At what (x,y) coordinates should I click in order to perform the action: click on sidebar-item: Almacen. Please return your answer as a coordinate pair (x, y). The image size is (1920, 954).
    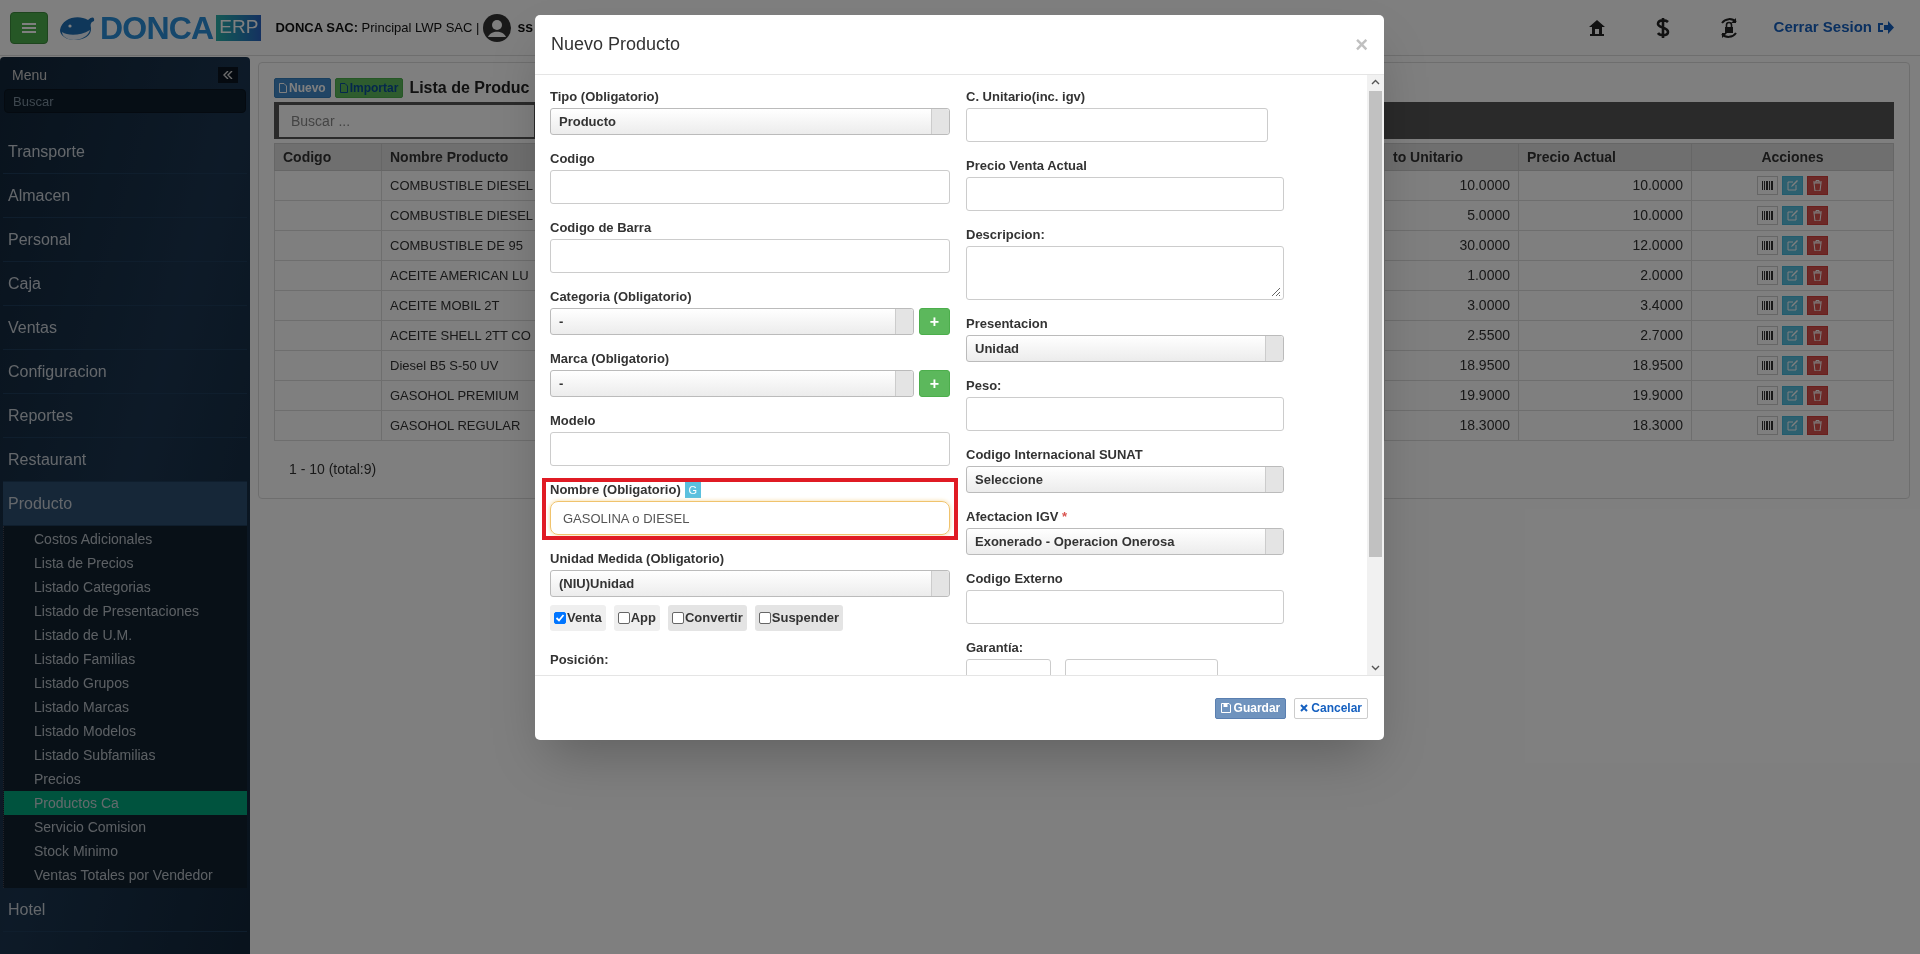
    Looking at the image, I should click on (125, 196).